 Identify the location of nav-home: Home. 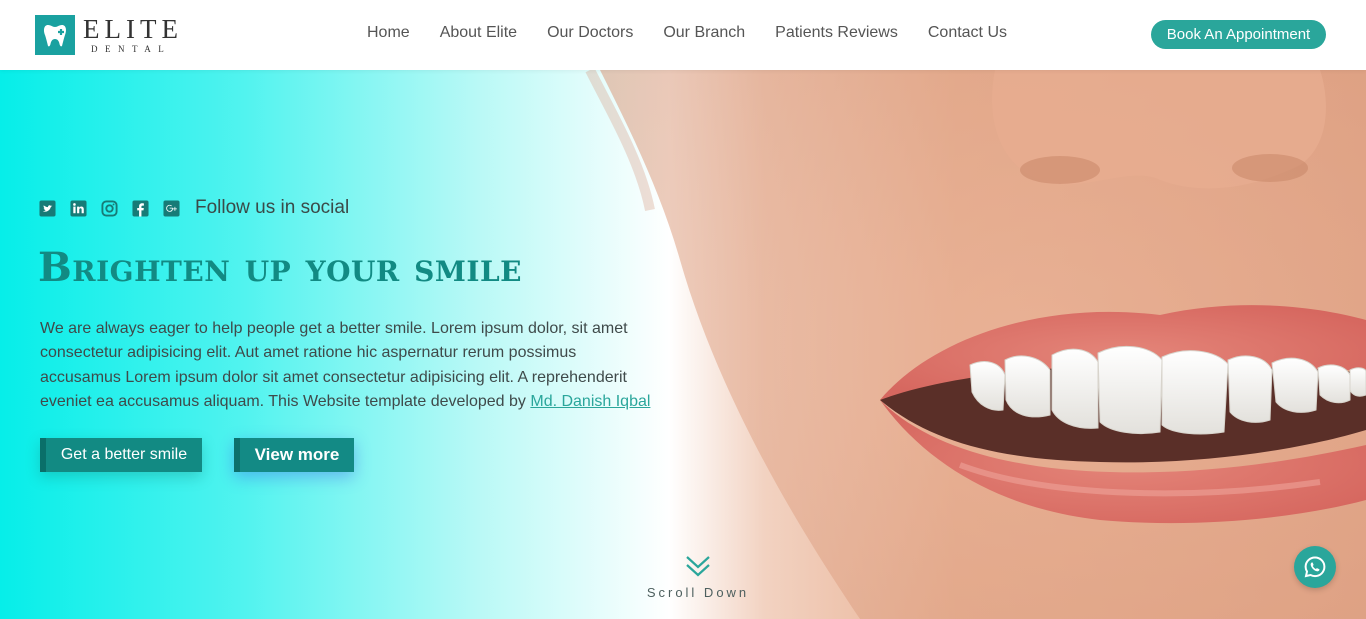
(388, 33).